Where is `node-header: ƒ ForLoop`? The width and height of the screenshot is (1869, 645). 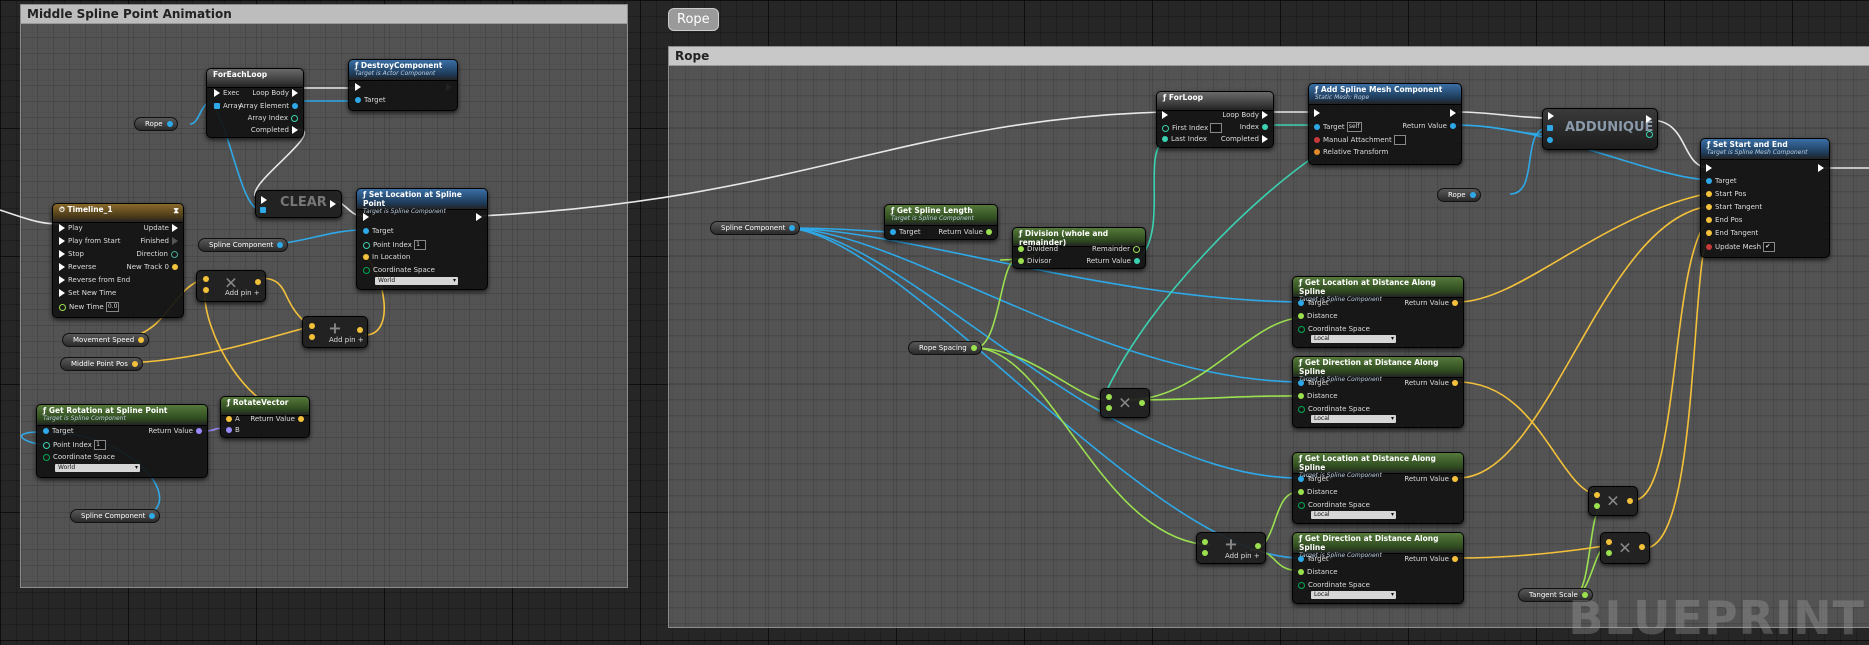
node-header: ƒ ForLoop is located at coordinates (1215, 101).